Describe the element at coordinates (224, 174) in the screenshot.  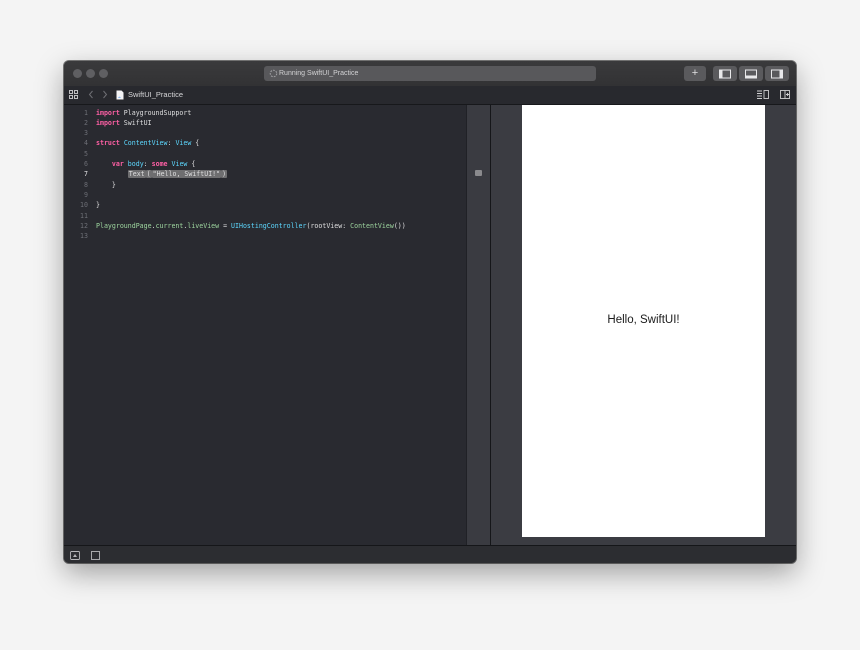
I see `code-token: )` at that location.